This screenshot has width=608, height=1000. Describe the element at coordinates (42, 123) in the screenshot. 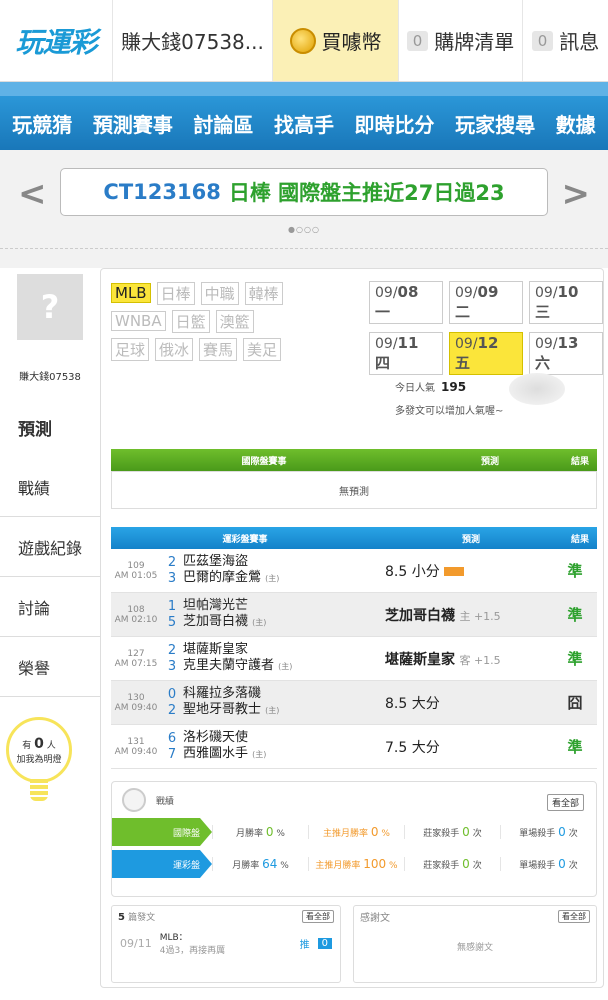

I see `nav-item: 玩競猜` at that location.